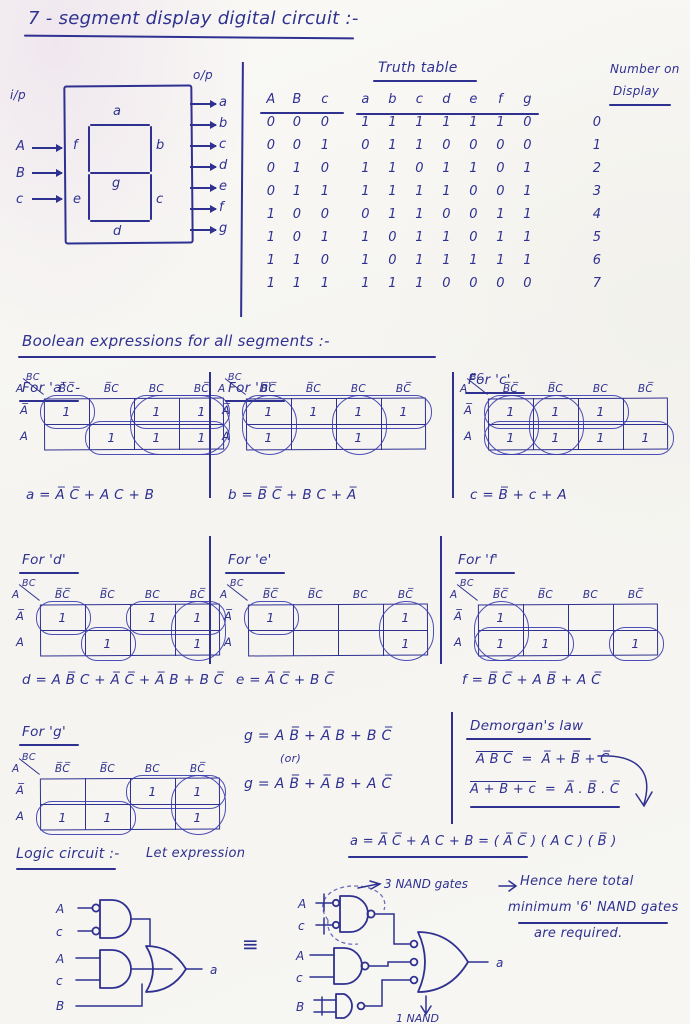 This screenshot has height=1024, width=690. I want to click on cell-input-A: 1, so click(271, 214).